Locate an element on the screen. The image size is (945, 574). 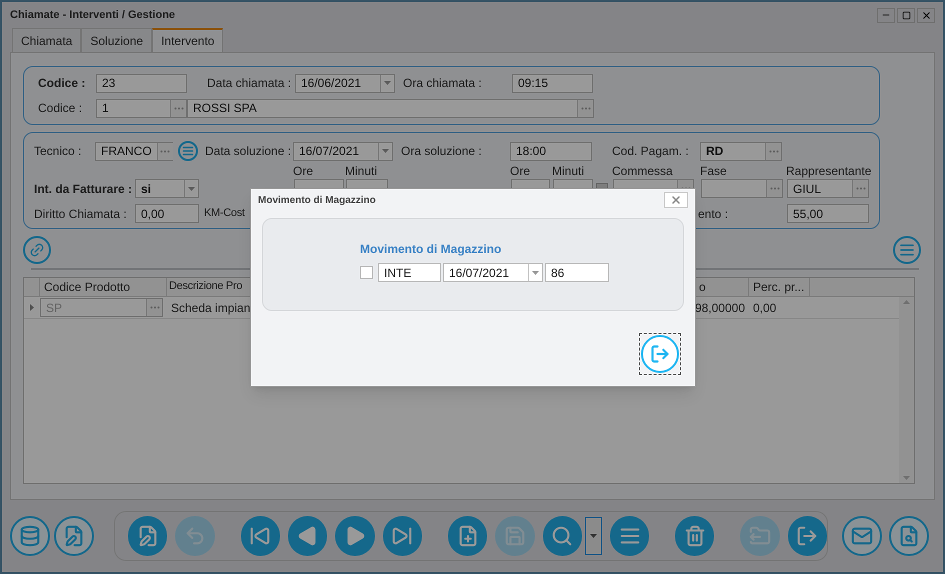
table-cell-text: 98,00000 is located at coordinates (720, 308).